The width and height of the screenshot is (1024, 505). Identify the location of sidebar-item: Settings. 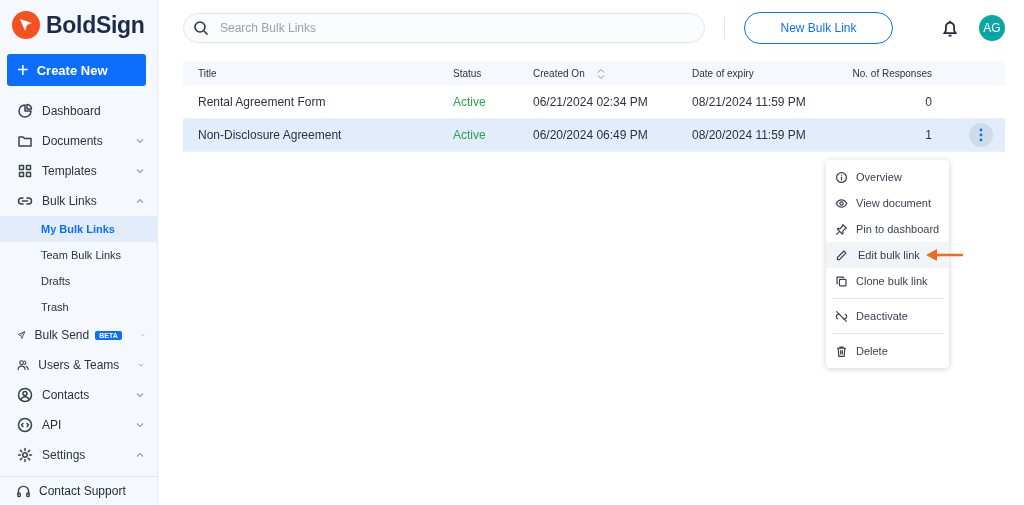
(78, 455).